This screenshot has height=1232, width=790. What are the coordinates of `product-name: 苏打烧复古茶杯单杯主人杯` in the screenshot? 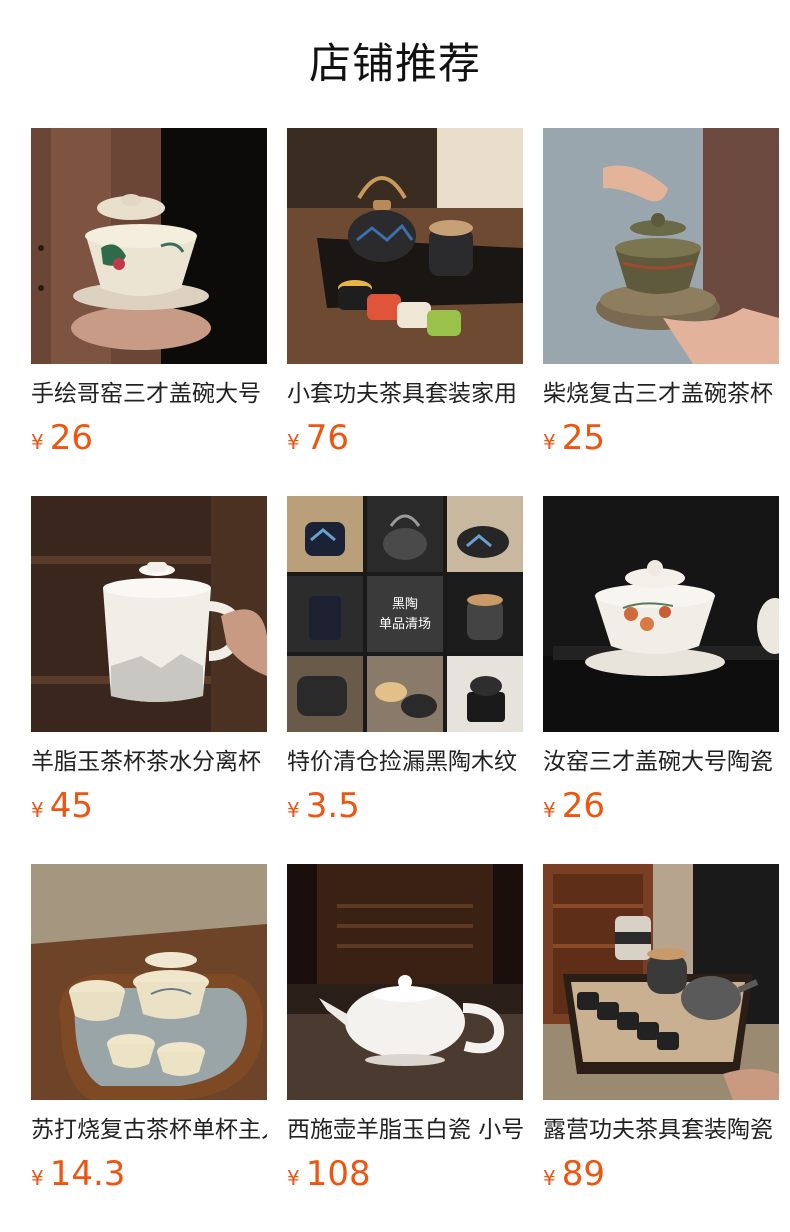 It's located at (149, 1130).